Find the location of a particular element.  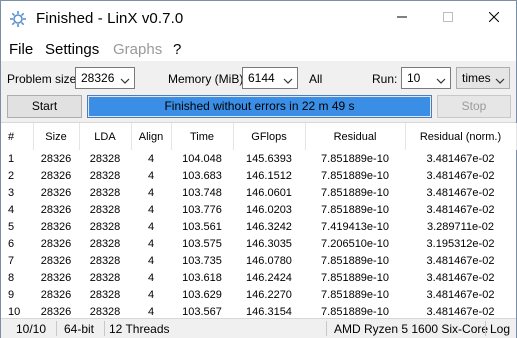

progress-text: Finished without errors in 22 m 49 s is located at coordinates (259, 106).